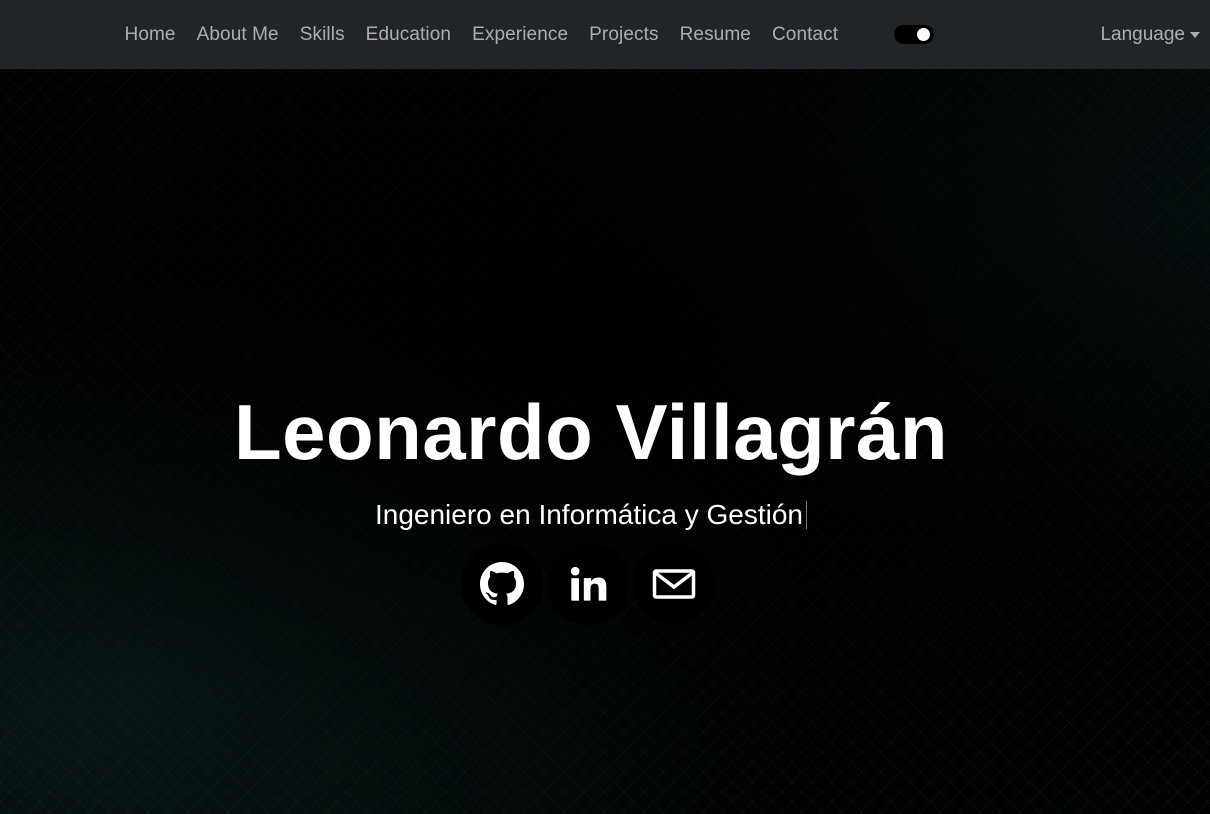 This screenshot has width=1210, height=814. What do you see at coordinates (591, 432) in the screenshot?
I see `hero-name: Leonardo Villagrán` at bounding box center [591, 432].